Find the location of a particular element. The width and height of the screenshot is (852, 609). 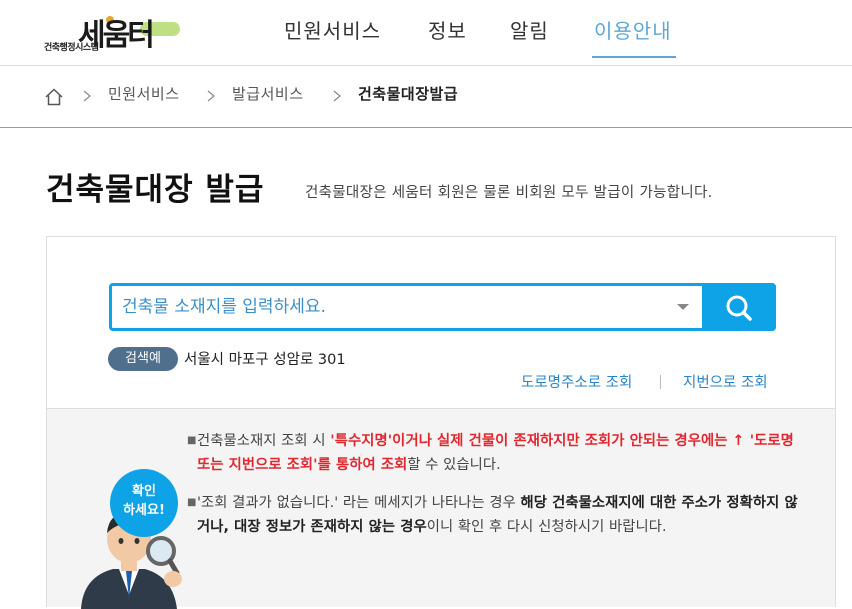

road-address-search-link: 도로명주소로 조회 is located at coordinates (576, 381).